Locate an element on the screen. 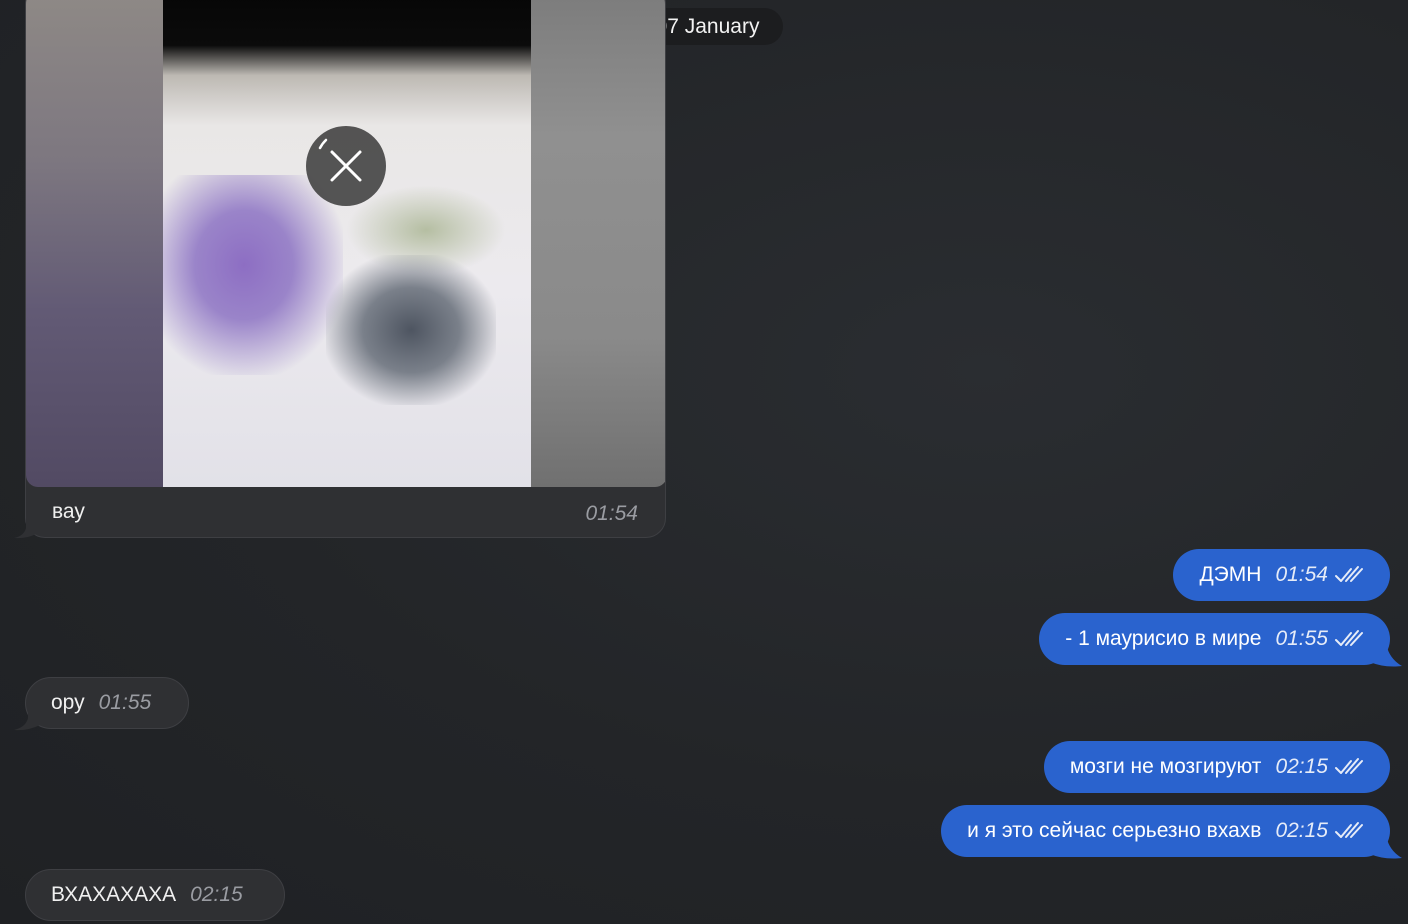 This screenshot has width=1408, height=924. cancel-download-button is located at coordinates (346, 166).